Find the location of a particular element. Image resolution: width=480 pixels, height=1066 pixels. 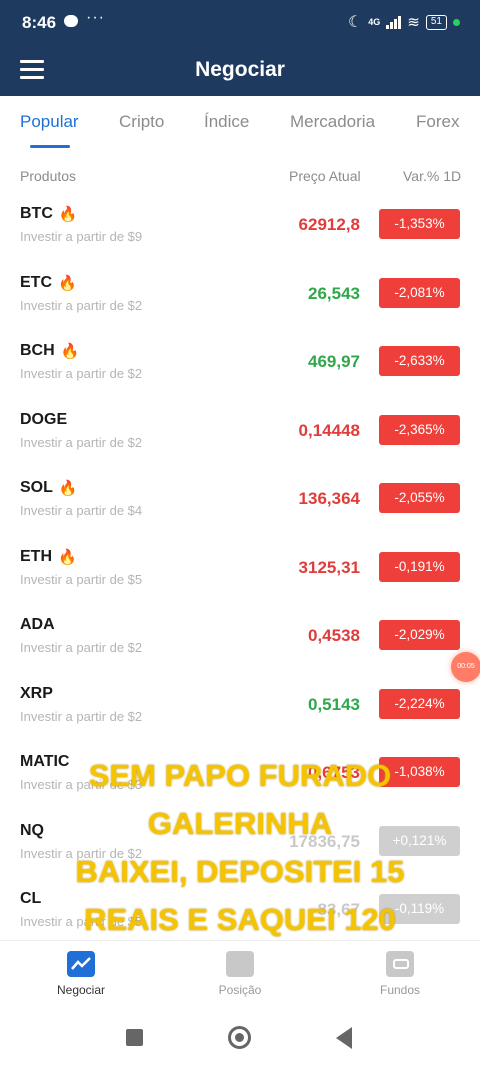

row-symbol: SOL 🔥 is located at coordinates (49, 488).